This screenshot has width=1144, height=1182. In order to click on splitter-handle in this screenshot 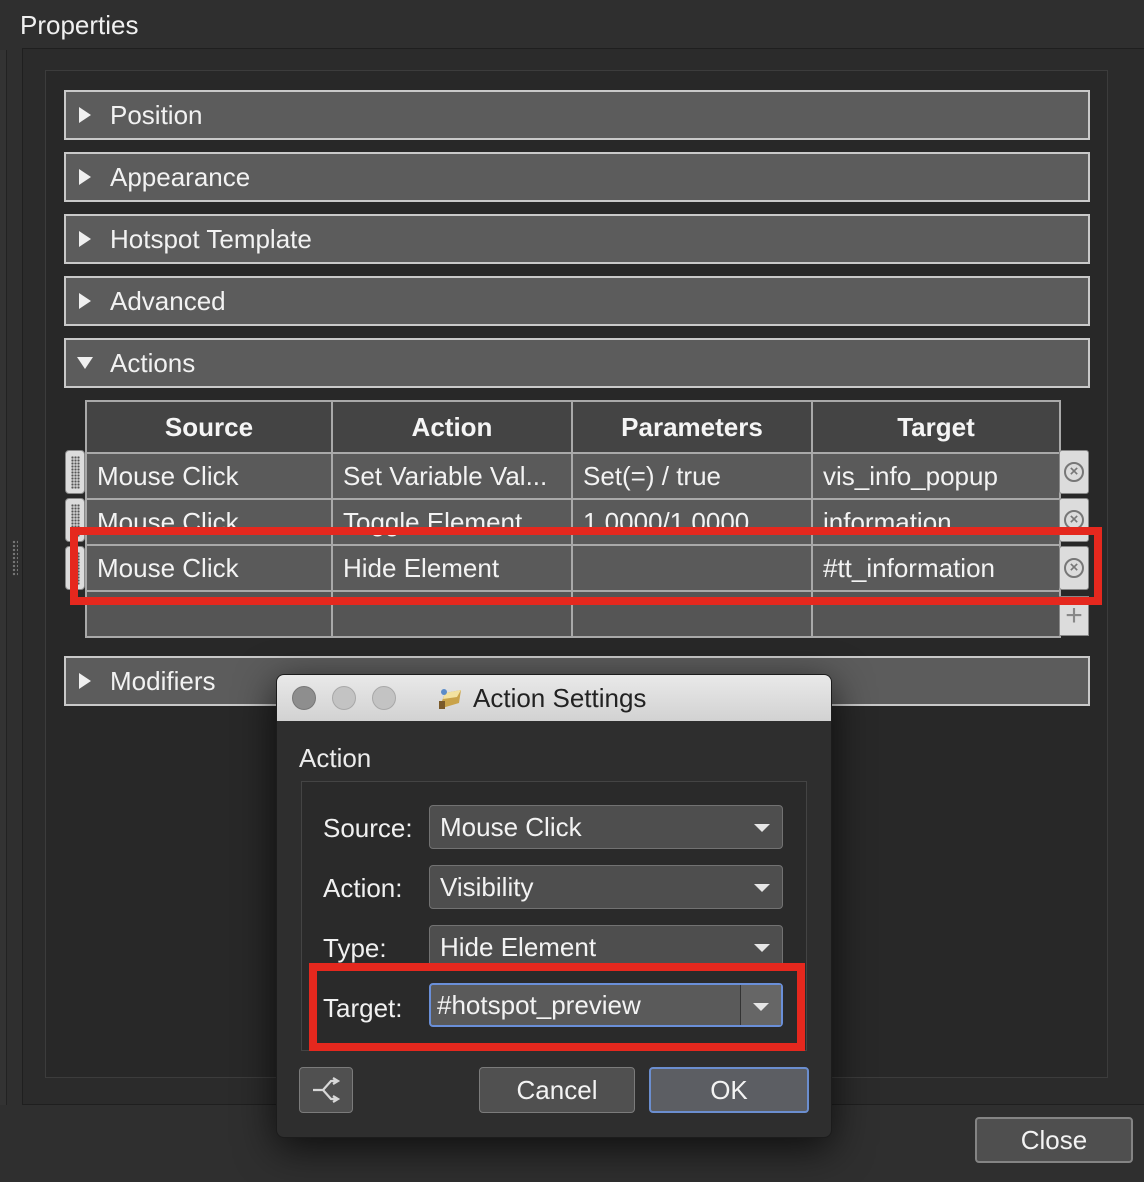, I will do `click(3, 577)`.